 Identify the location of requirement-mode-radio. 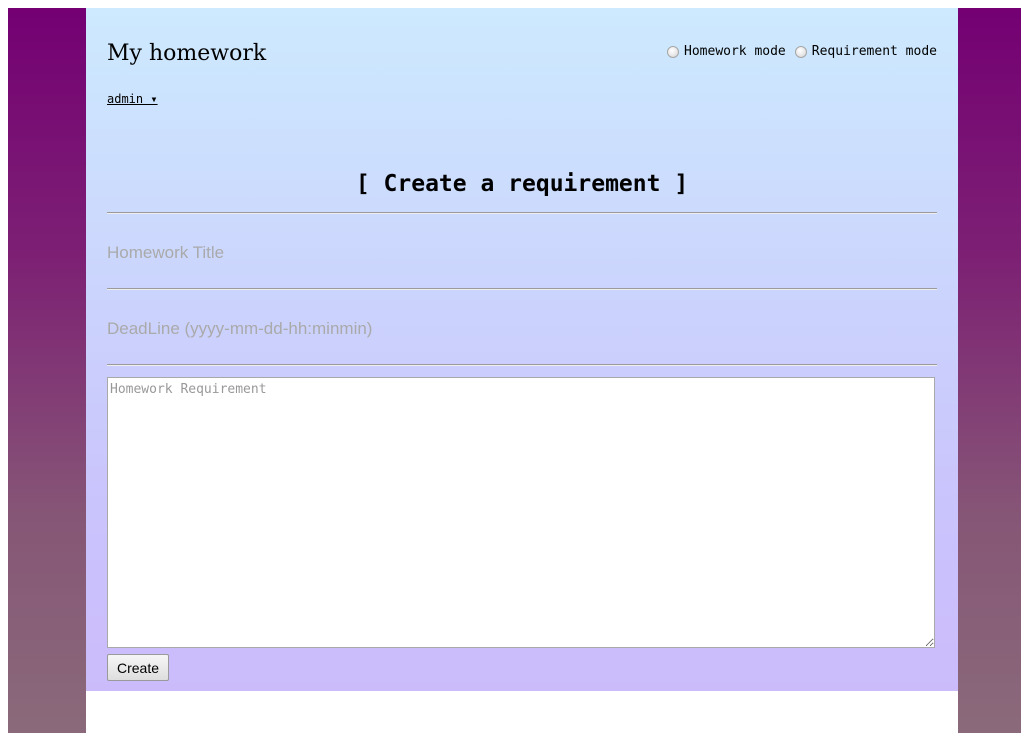
(800, 51).